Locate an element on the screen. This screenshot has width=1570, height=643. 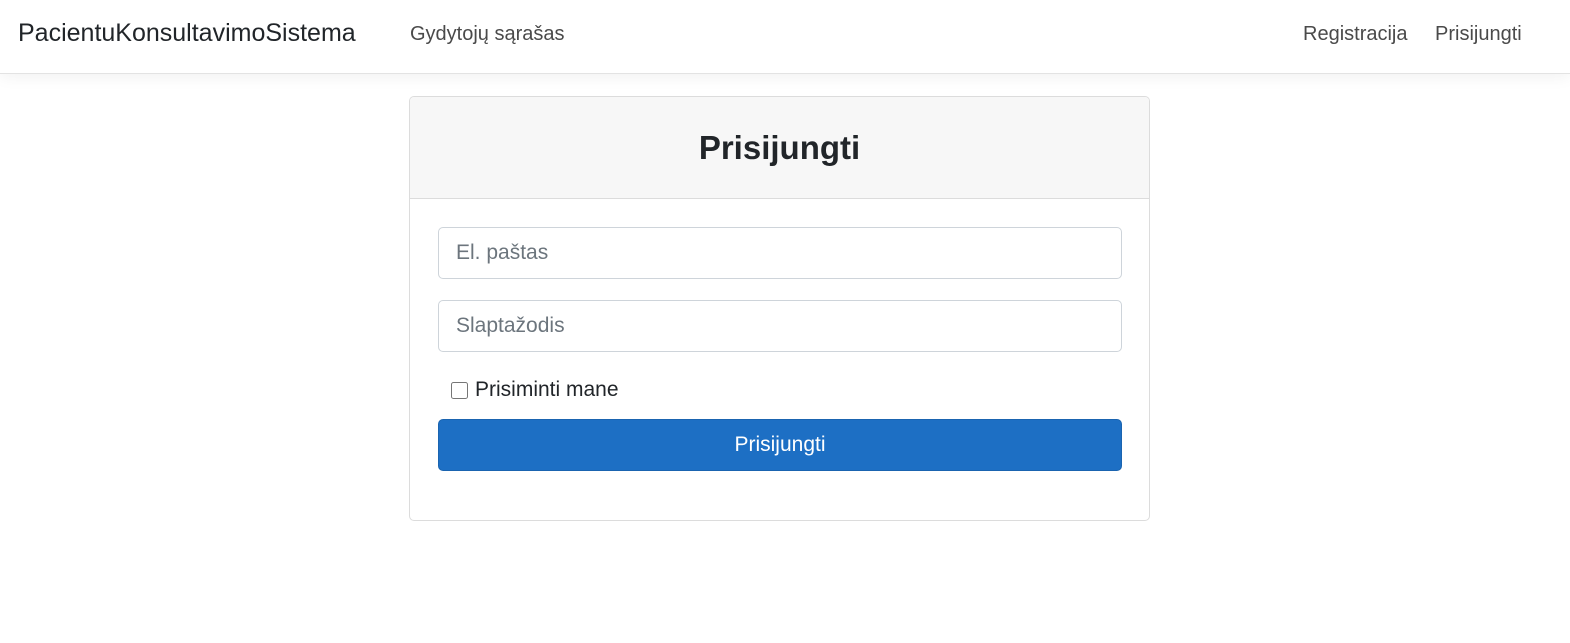
password-input is located at coordinates (780, 326).